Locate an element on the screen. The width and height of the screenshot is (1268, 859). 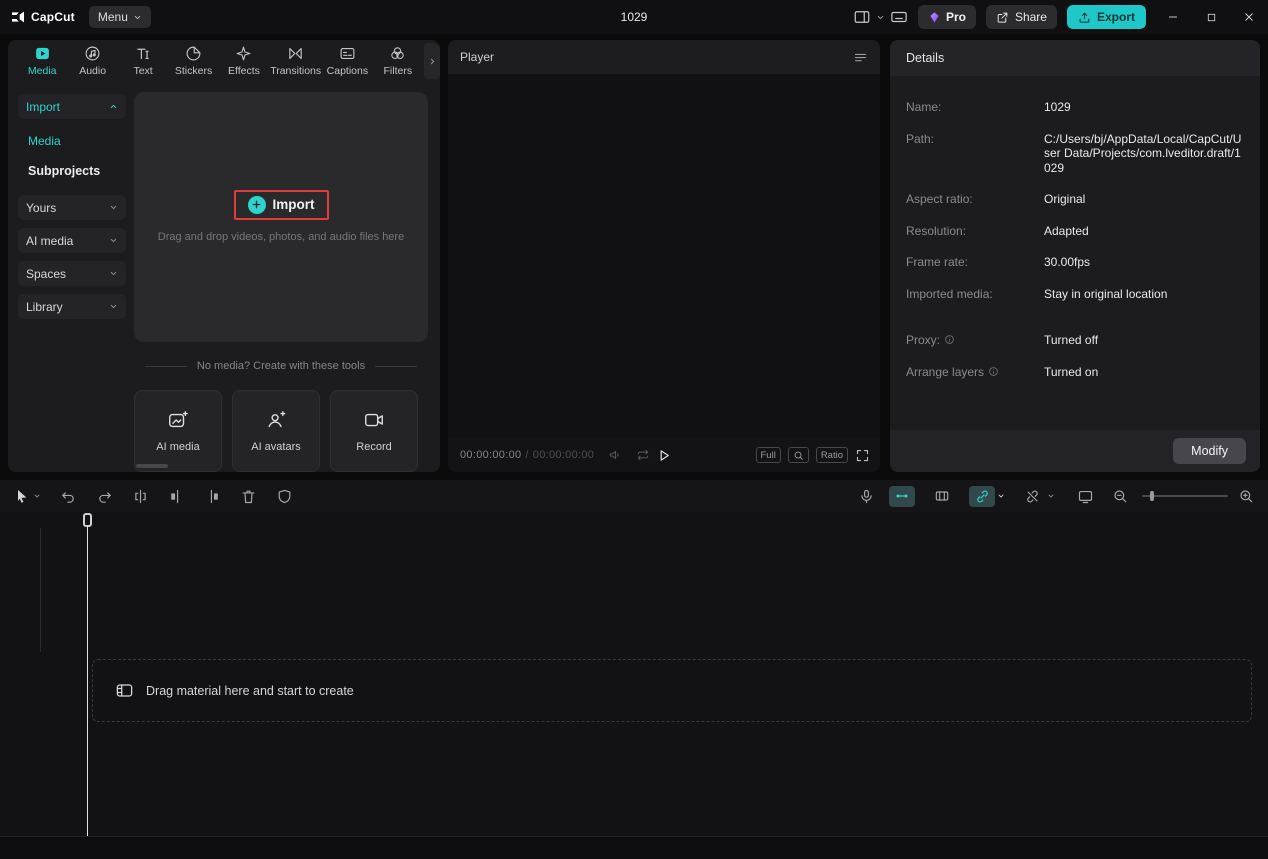
delete-right-button is located at coordinates (212, 496).